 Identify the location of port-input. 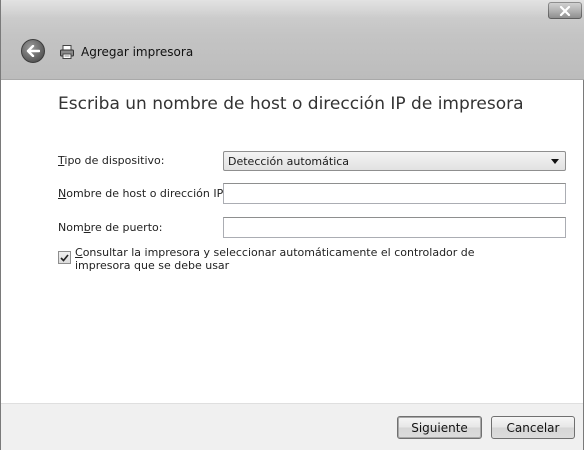
(394, 227).